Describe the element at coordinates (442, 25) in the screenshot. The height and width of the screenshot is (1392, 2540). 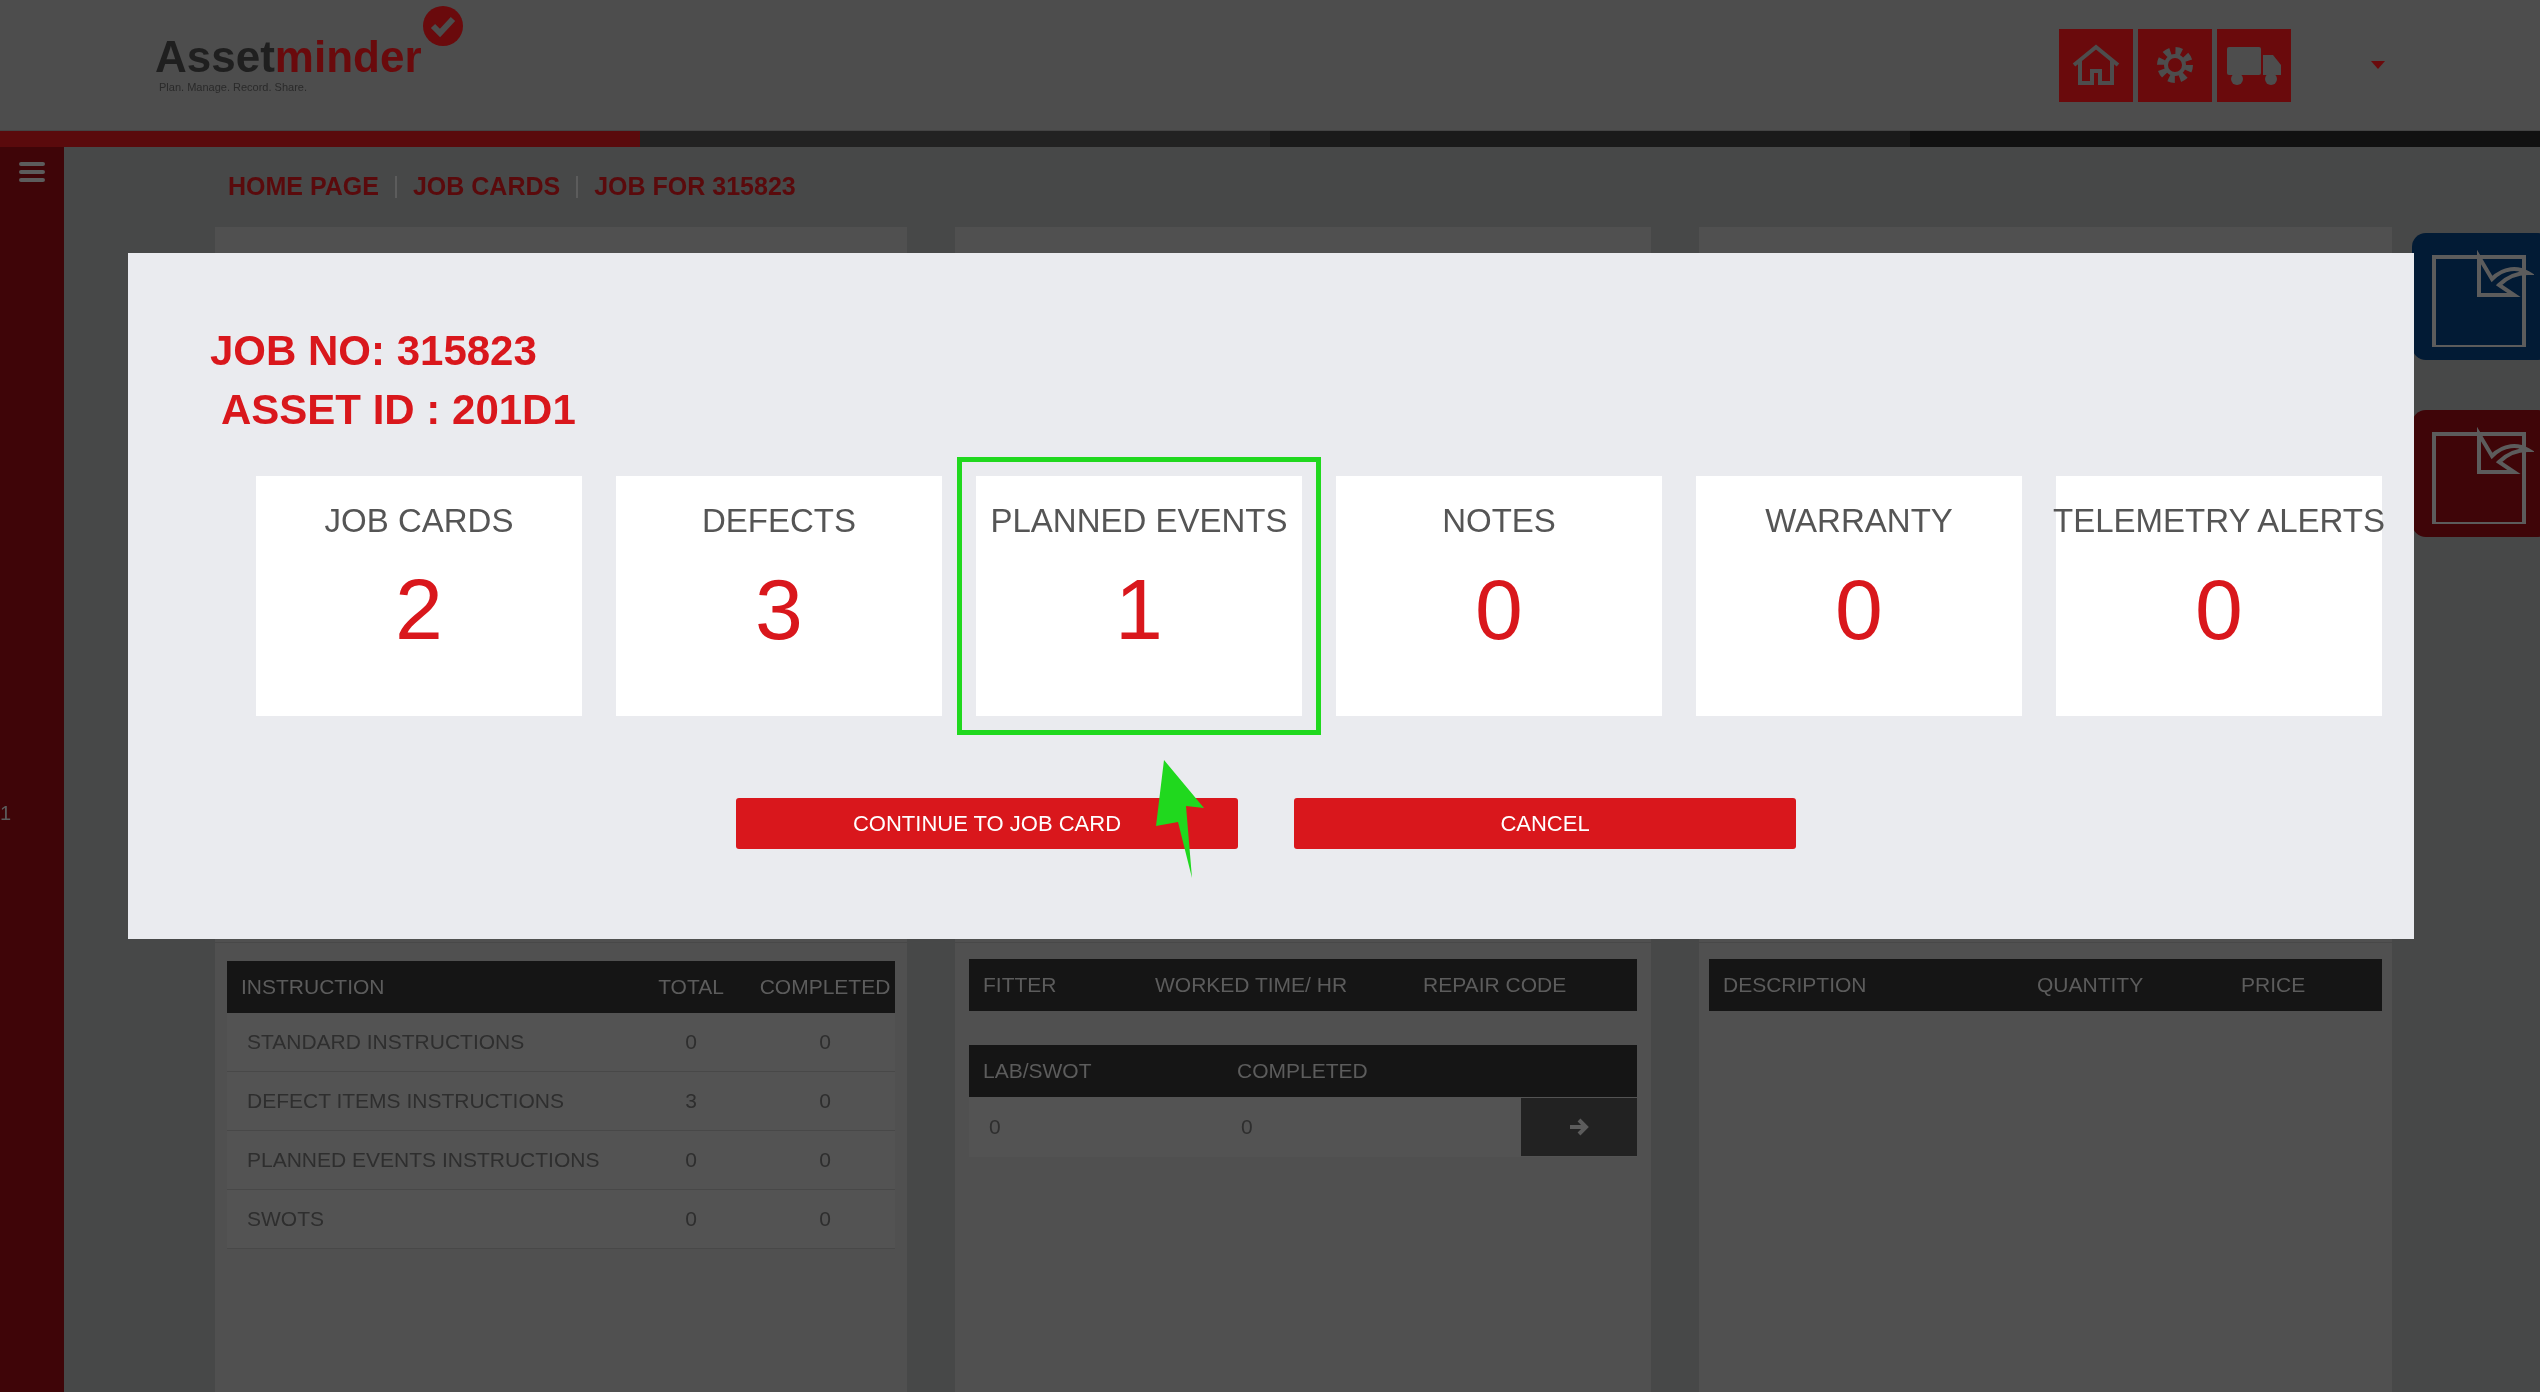
I see `check-badge-icon` at that location.